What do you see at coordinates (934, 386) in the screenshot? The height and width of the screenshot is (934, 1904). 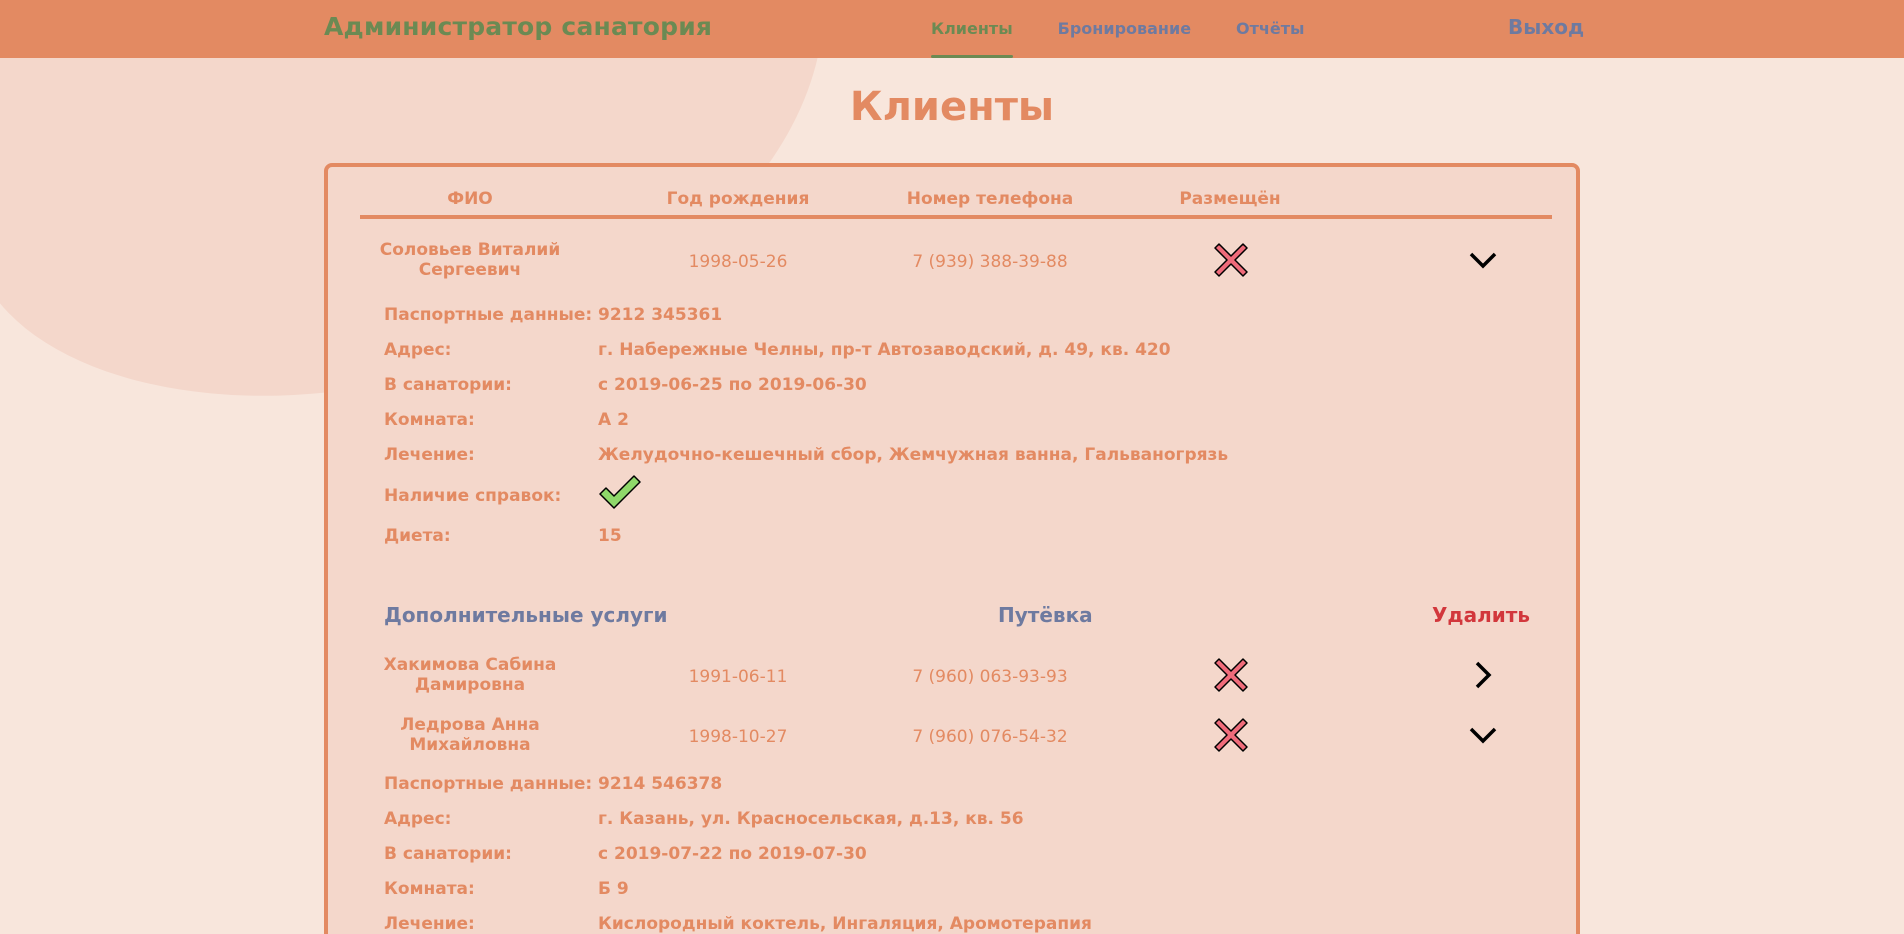 I see `detail-stay: В санатории: с 2019-06-25 по 2019-06-30` at bounding box center [934, 386].